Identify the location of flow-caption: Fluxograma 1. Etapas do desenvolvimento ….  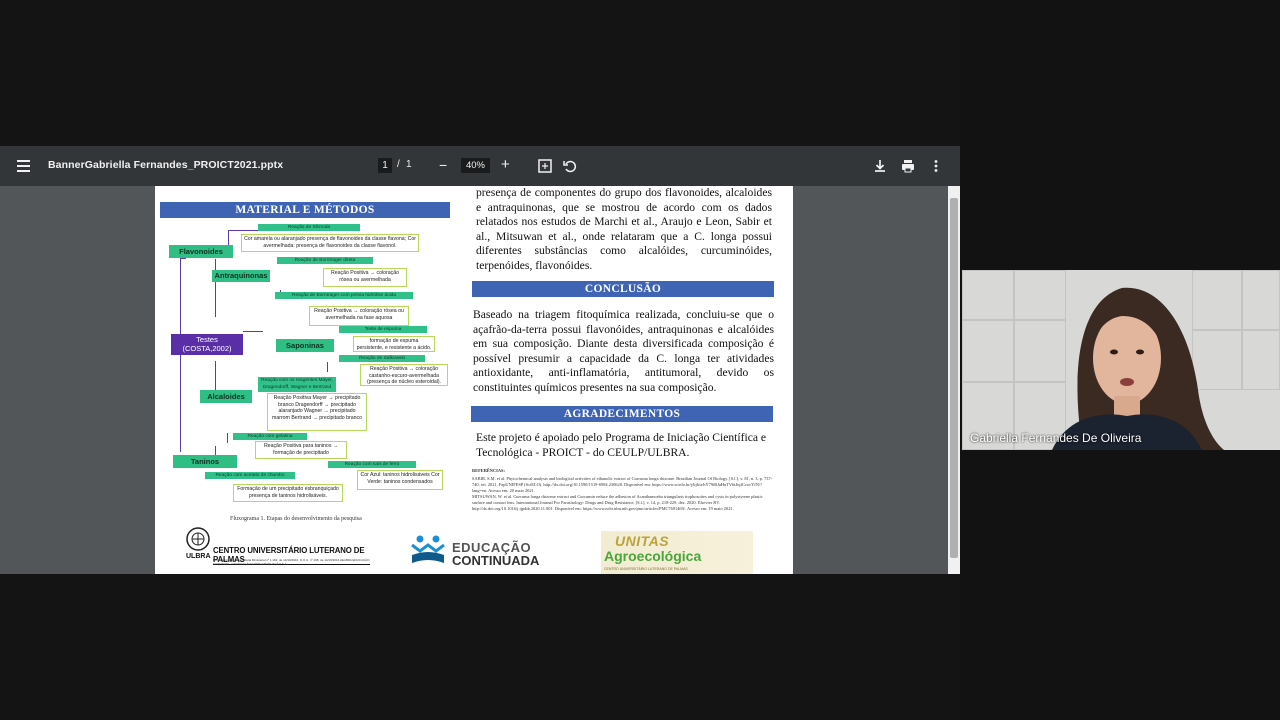
(296, 519).